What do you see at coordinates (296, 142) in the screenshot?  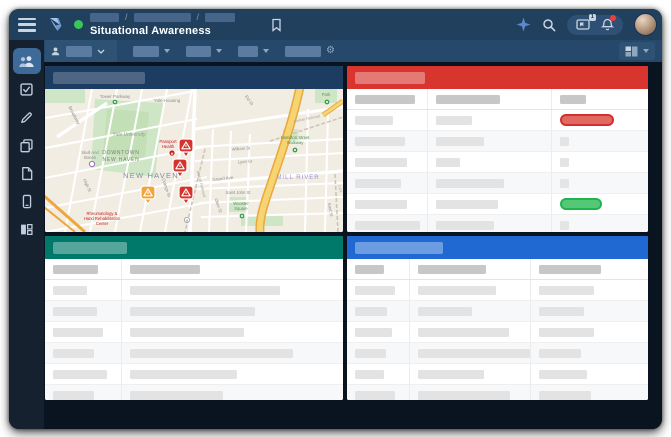 I see `map-label: Walkway` at bounding box center [296, 142].